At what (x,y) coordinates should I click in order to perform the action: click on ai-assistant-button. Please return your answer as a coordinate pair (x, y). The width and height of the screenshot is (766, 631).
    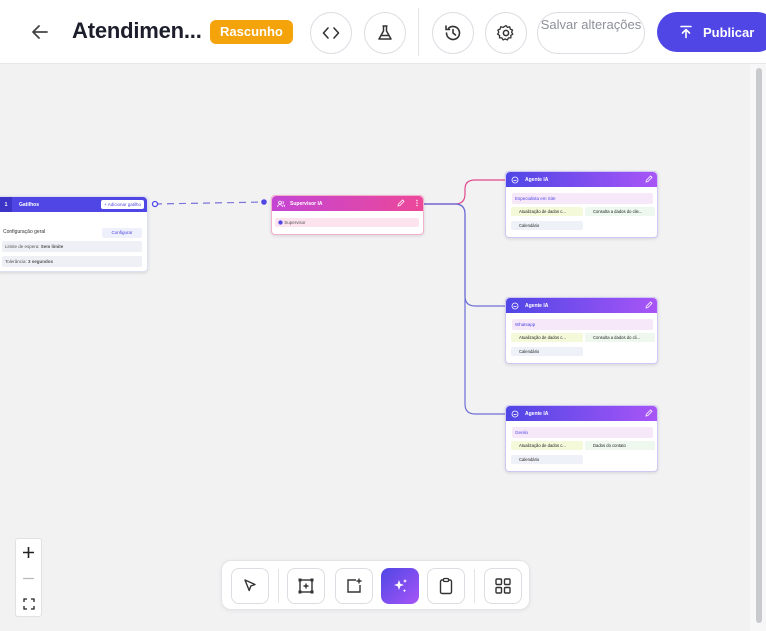
    Looking at the image, I should click on (400, 586).